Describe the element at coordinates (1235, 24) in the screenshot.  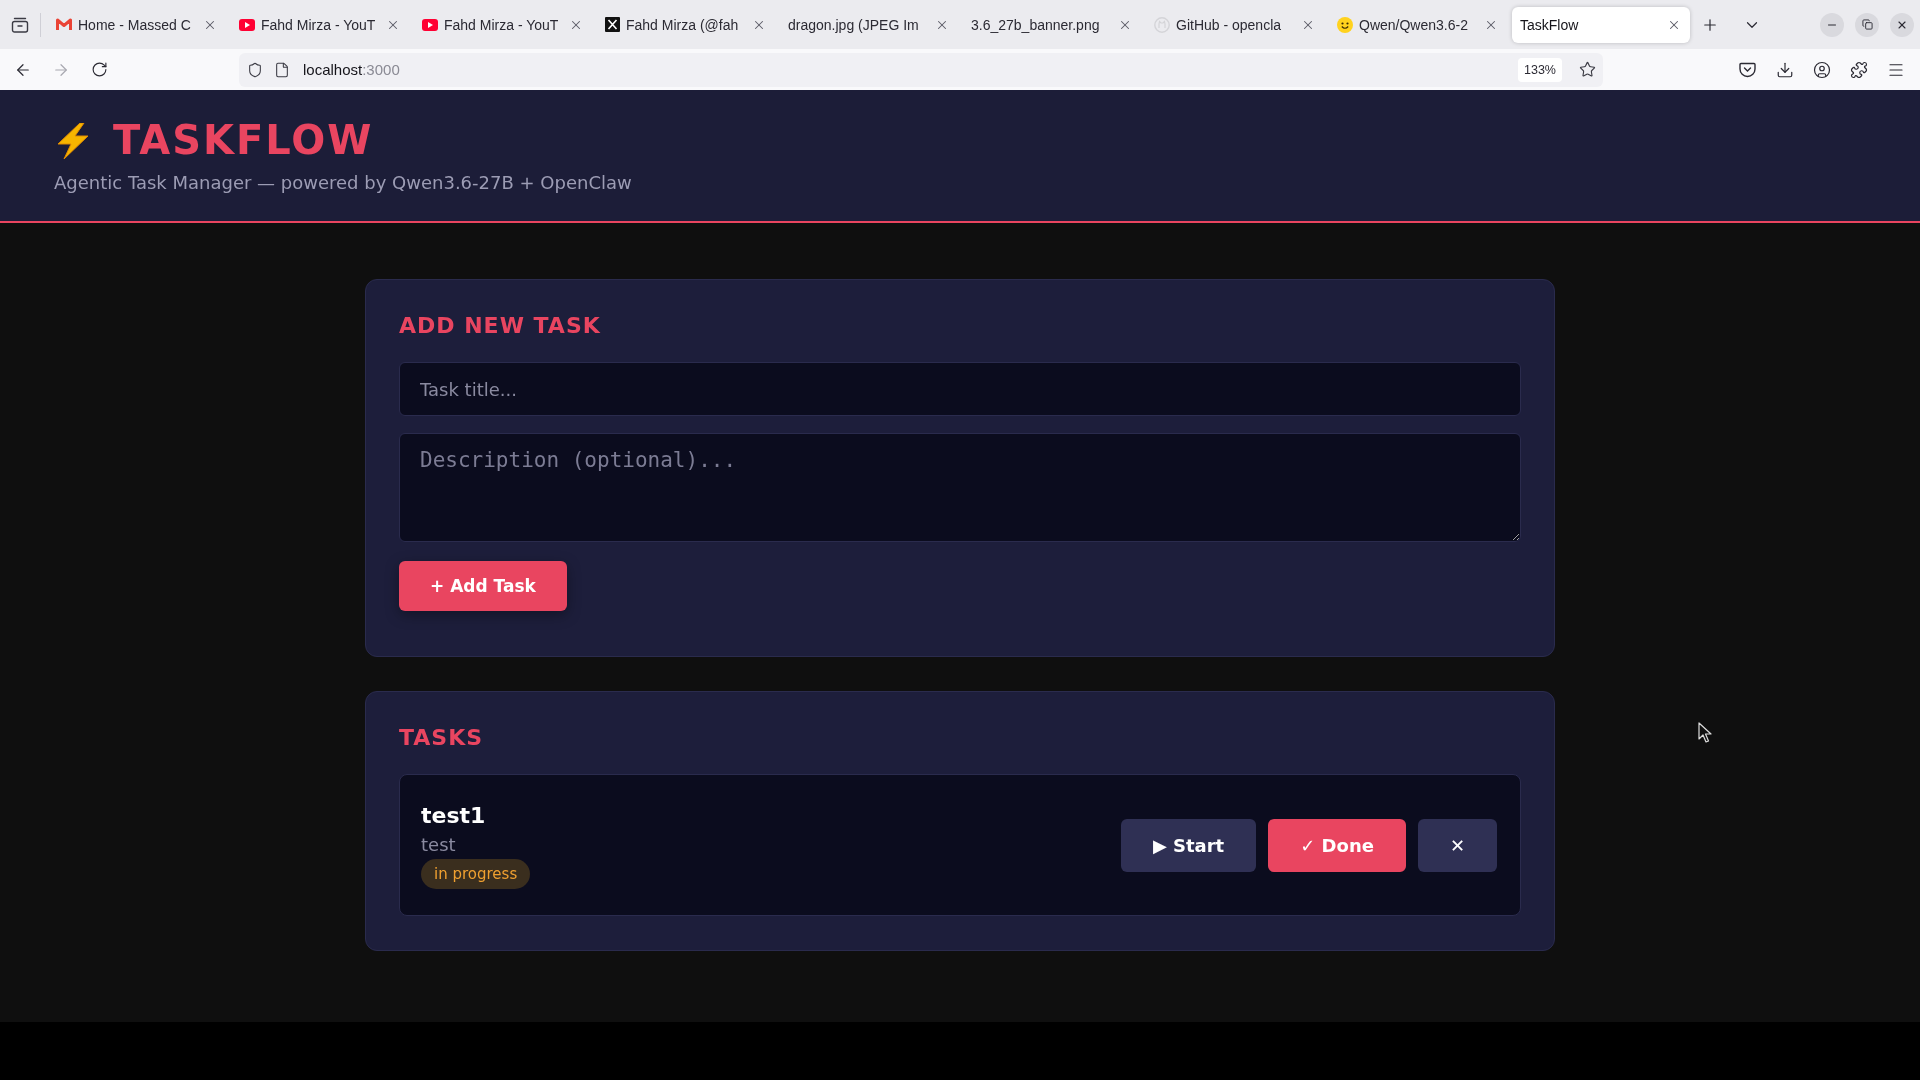
I see `browser-tab: GitHub - opencla` at that location.